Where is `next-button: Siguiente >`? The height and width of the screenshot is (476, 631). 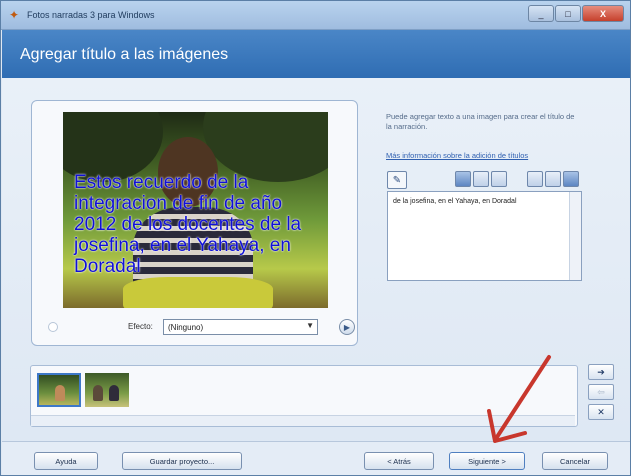
next-button: Siguiente > is located at coordinates (487, 461).